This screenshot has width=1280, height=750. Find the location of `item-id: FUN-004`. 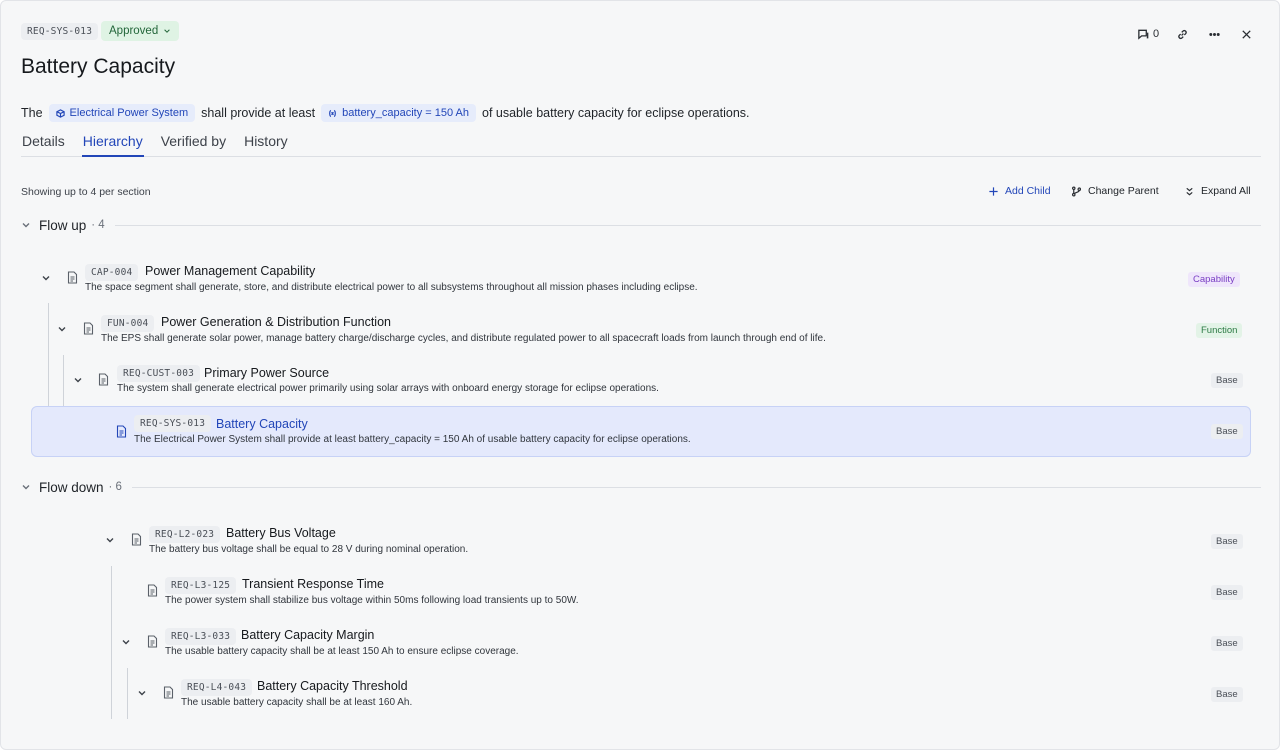

item-id: FUN-004 is located at coordinates (128, 323).